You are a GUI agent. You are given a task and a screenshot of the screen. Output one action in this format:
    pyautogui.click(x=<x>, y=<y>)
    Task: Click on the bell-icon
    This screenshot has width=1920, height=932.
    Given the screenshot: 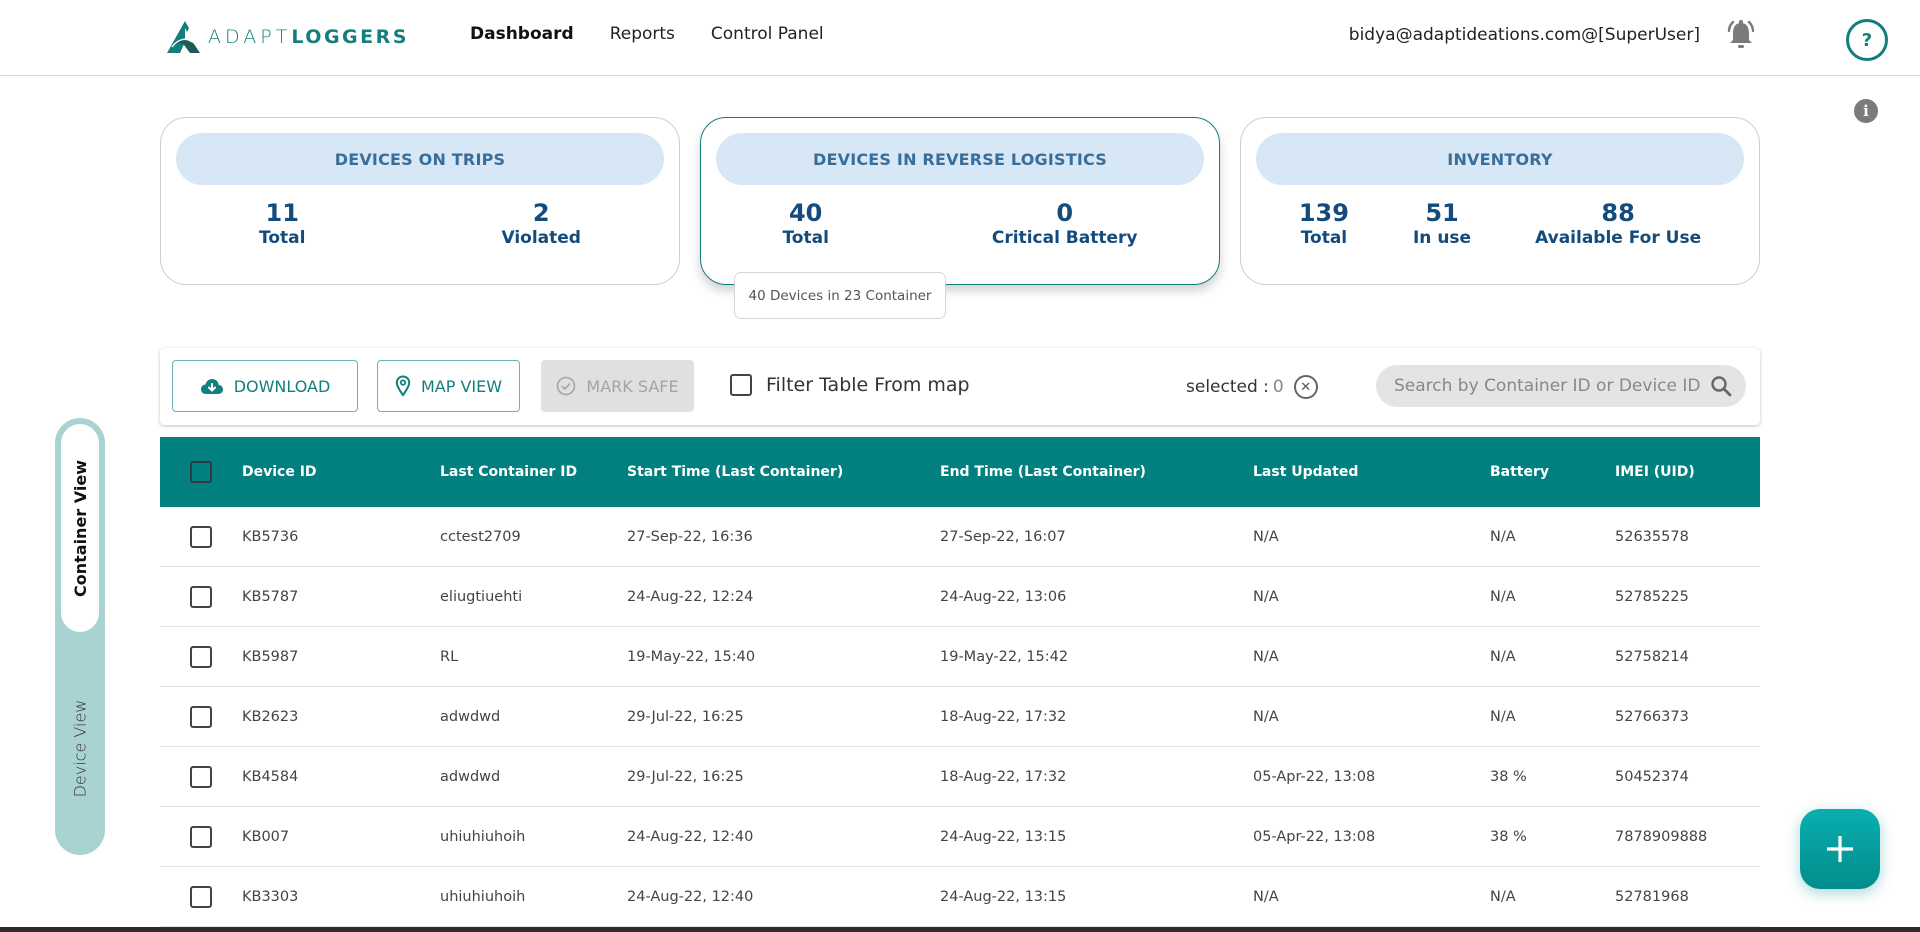 What is the action you would take?
    pyautogui.click(x=1741, y=35)
    